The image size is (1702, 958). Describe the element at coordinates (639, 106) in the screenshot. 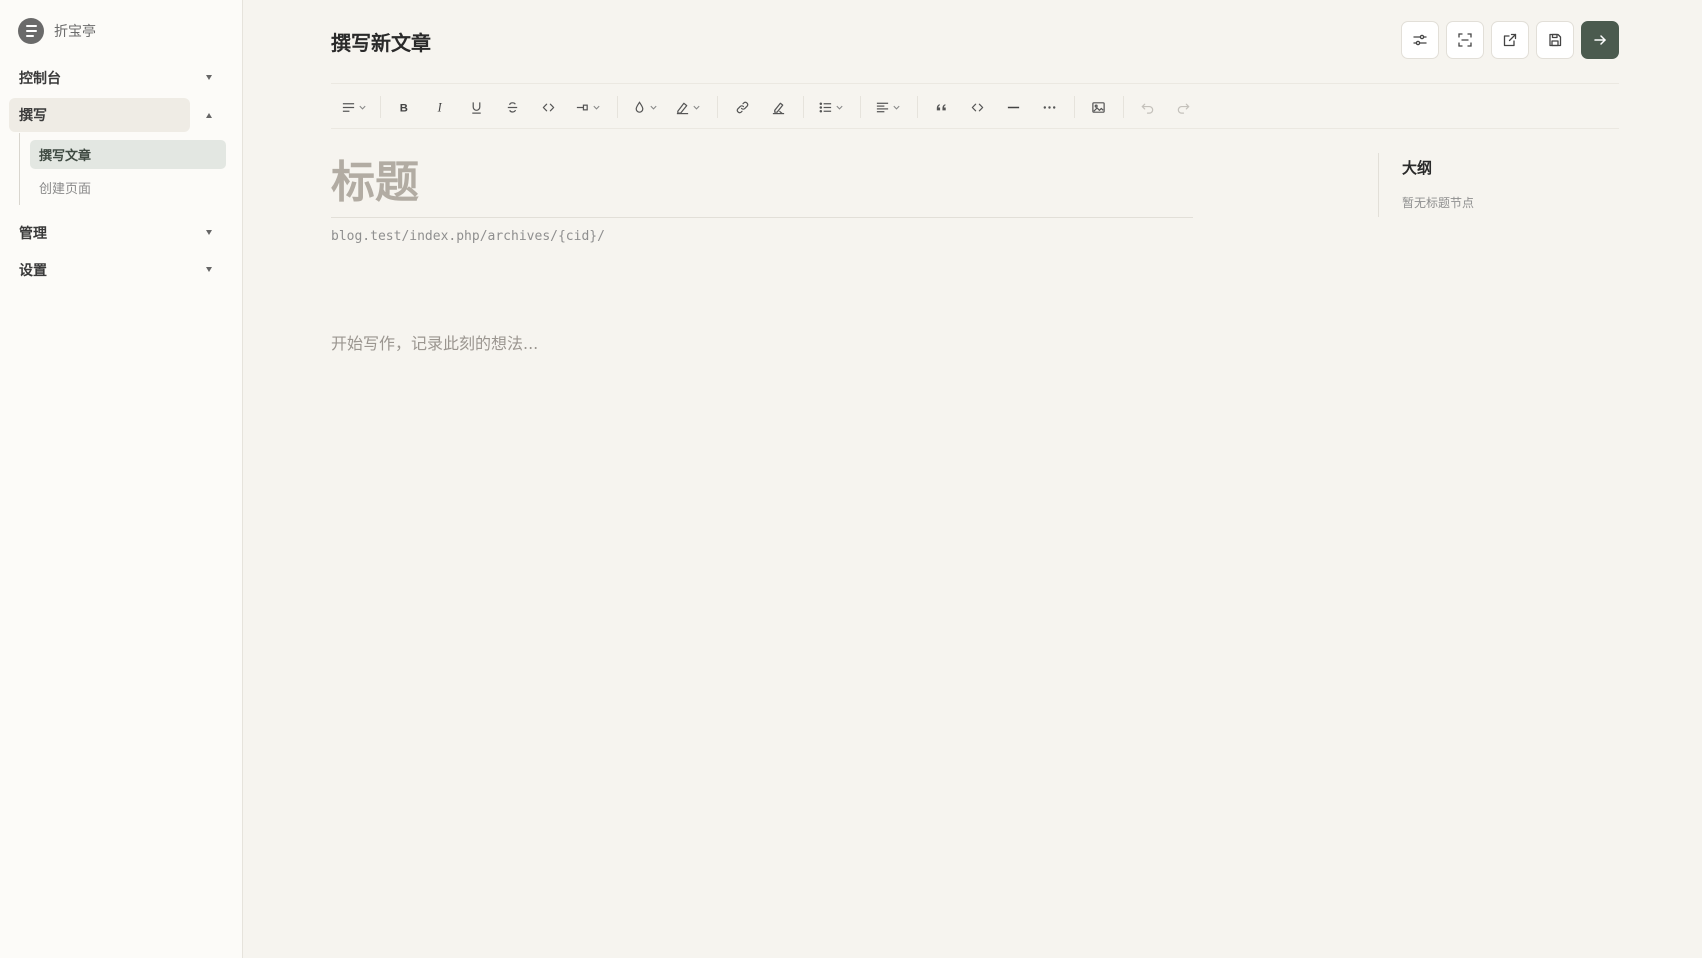

I see `font-color-icon` at that location.